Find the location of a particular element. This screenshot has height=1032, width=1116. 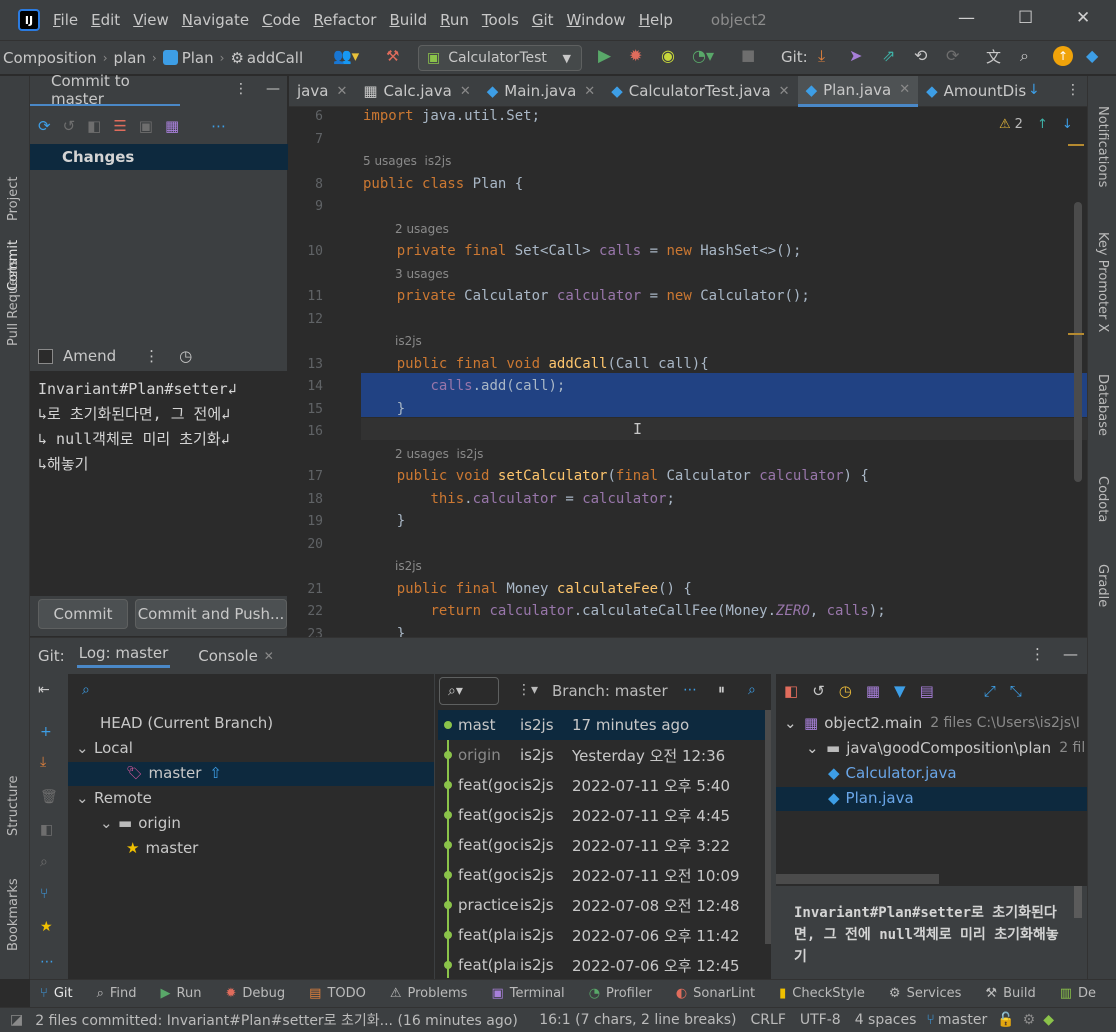

tool-window-git: ⑂ Git is located at coordinates (56, 993).